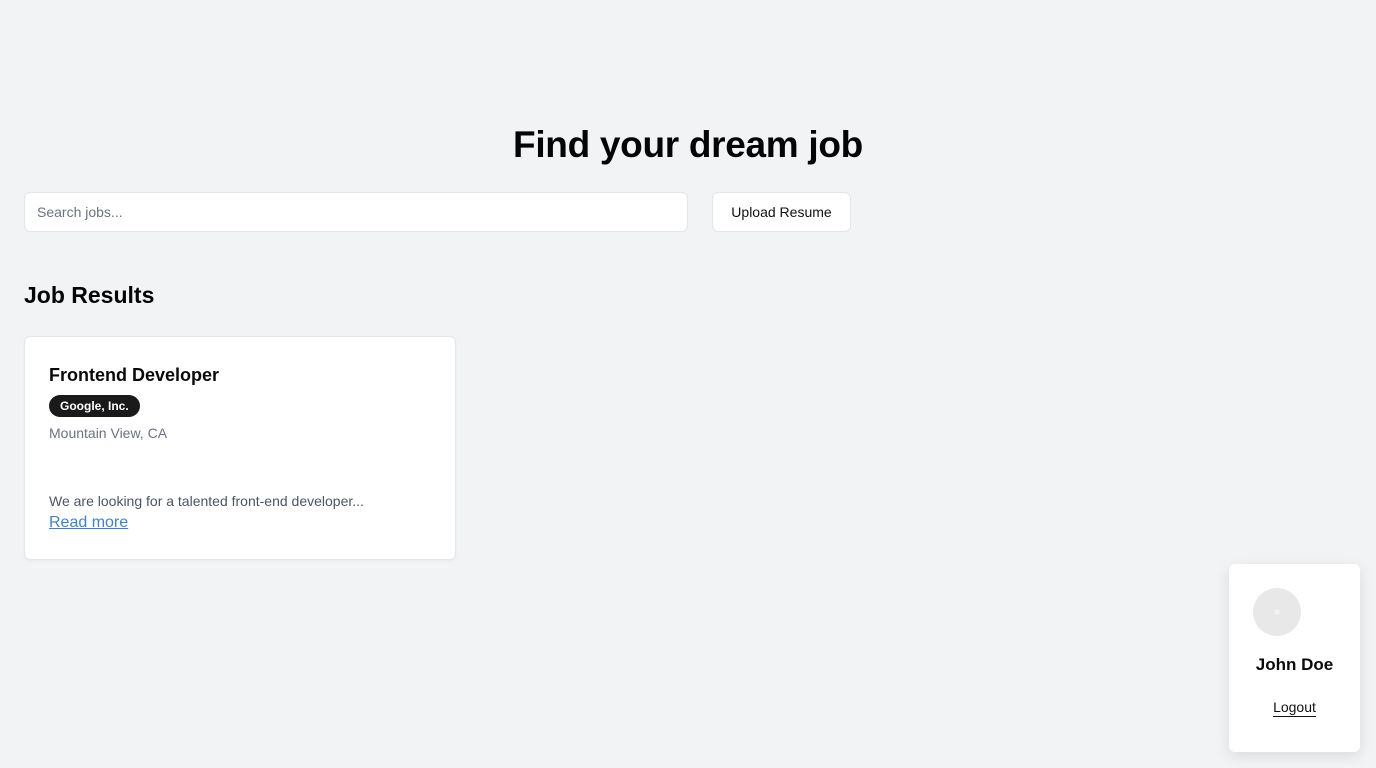 The image size is (1376, 768). What do you see at coordinates (89, 295) in the screenshot?
I see `job-results-heading: Job Results` at bounding box center [89, 295].